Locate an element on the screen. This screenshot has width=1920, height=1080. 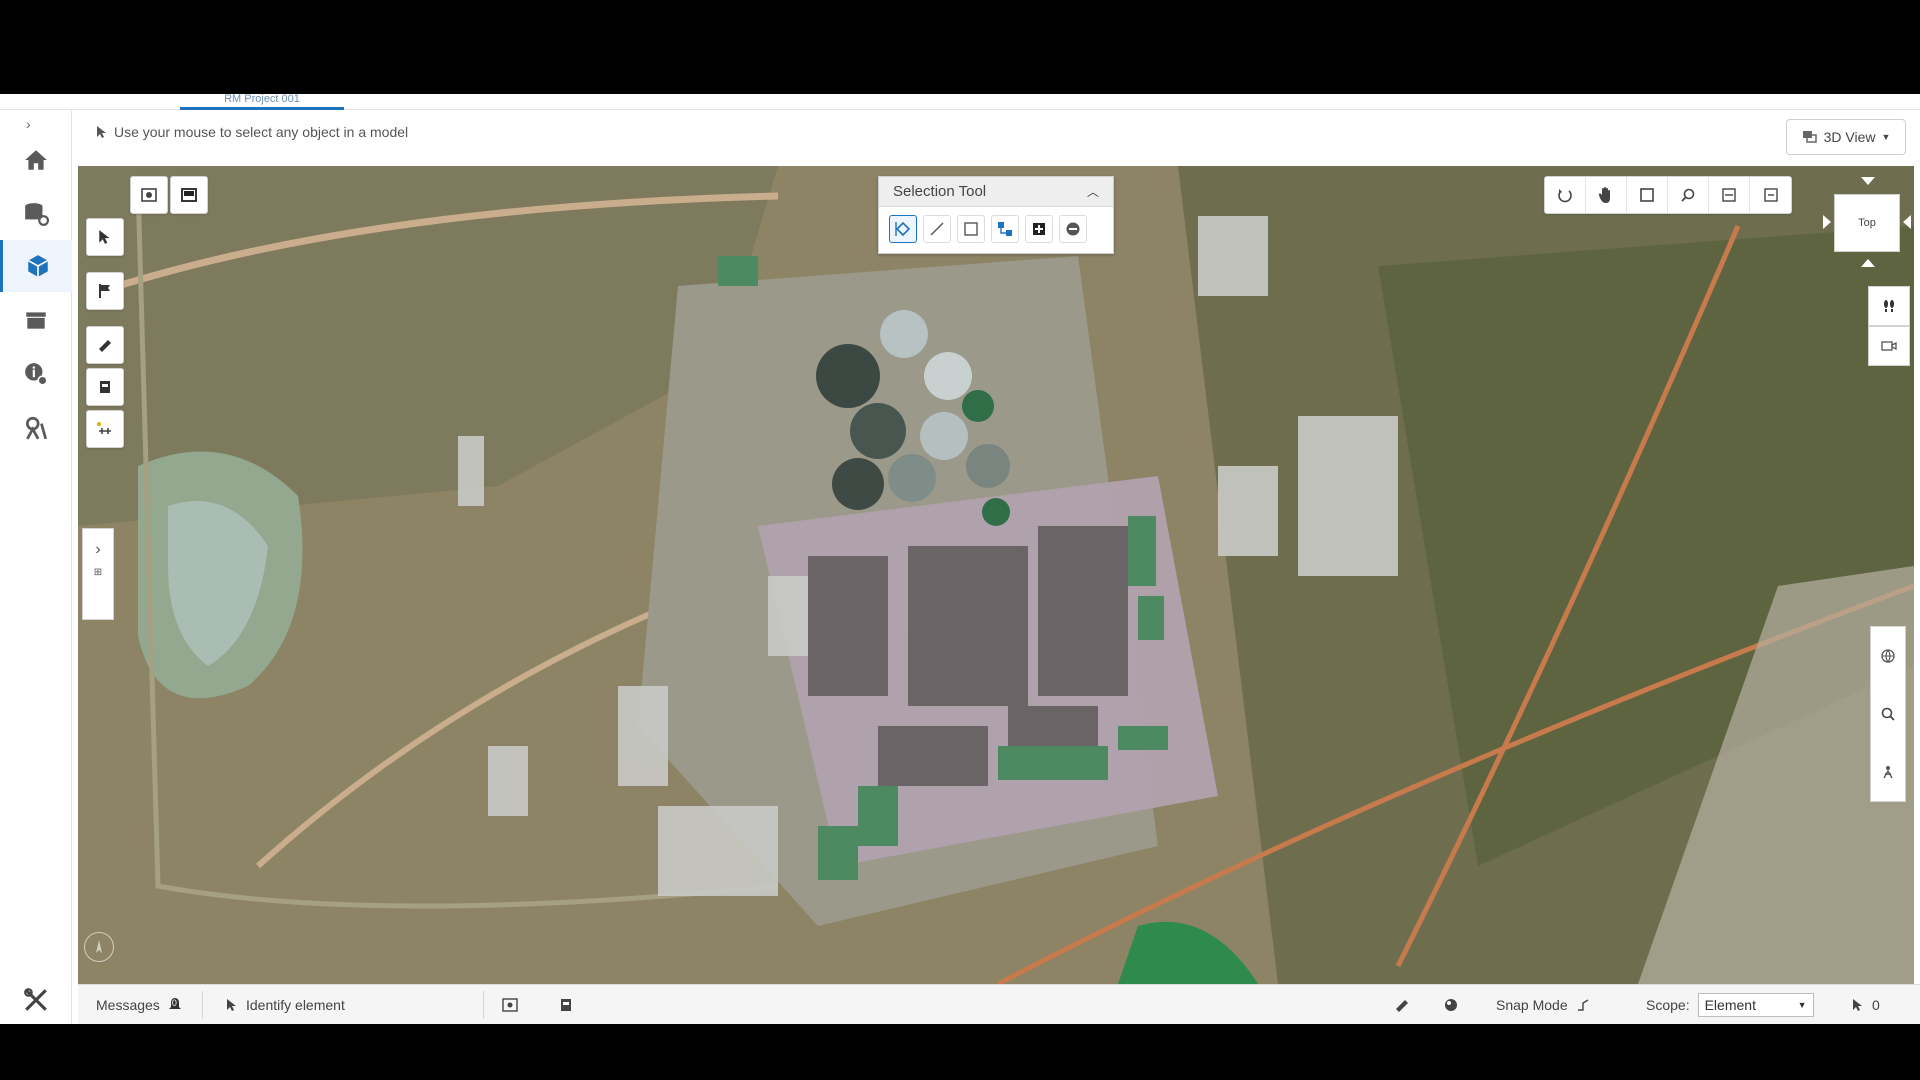
map-controls is located at coordinates (1888, 714).